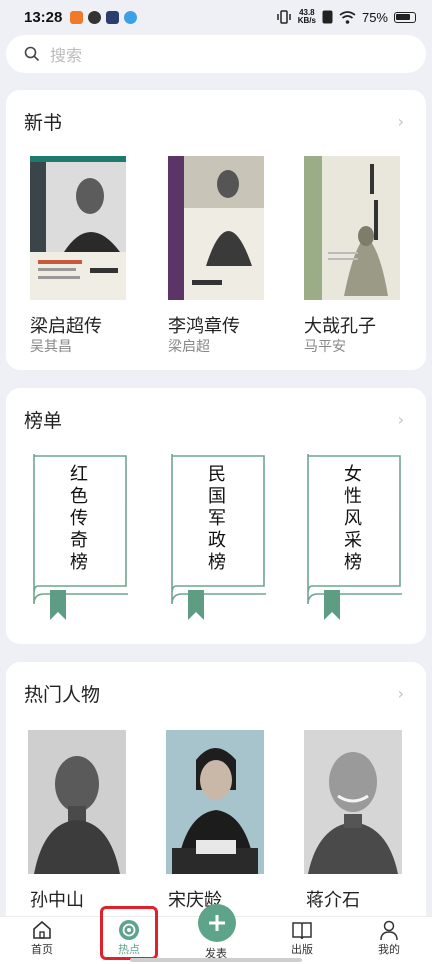 Image resolution: width=432 pixels, height=964 pixels. What do you see at coordinates (204, 325) in the screenshot?
I see `book-title: 李鸿章传` at bounding box center [204, 325].